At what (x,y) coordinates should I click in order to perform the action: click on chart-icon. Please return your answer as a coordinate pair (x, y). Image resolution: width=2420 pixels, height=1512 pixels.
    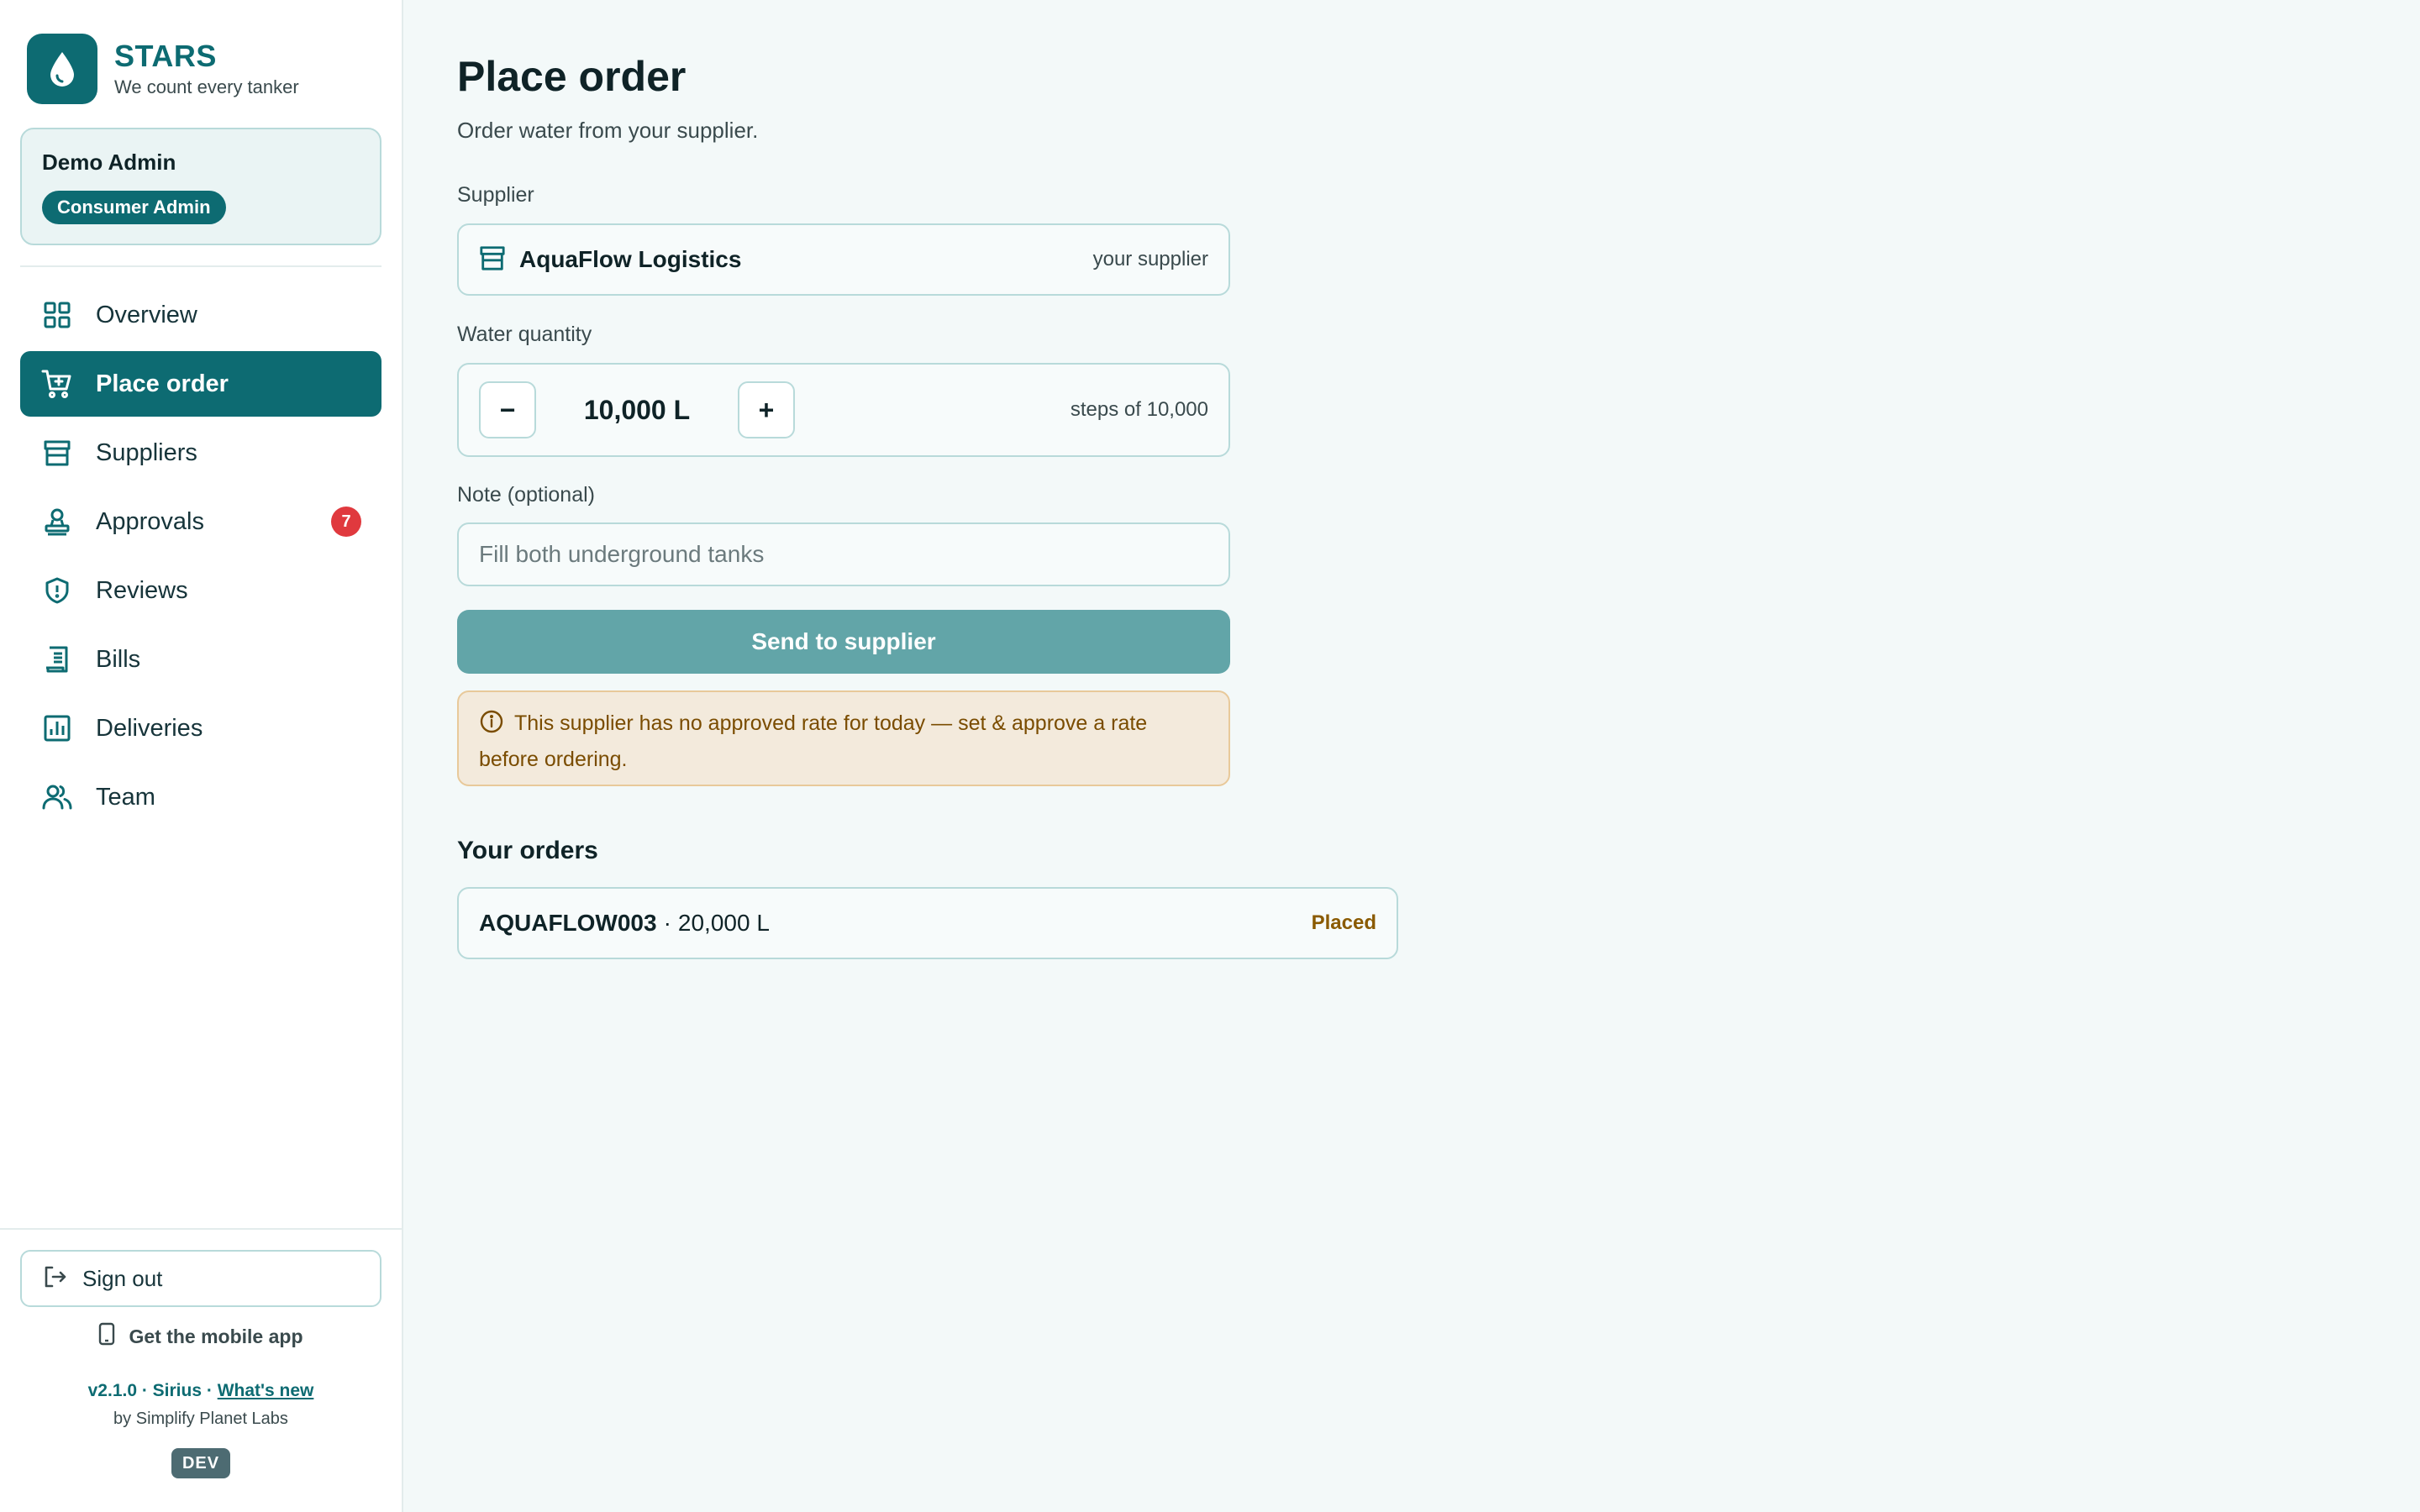
    Looking at the image, I should click on (57, 728).